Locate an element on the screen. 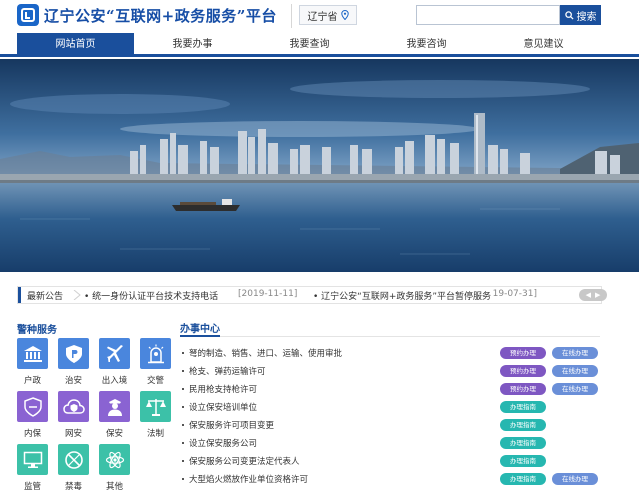 Image resolution: width=639 pixels, height=500 pixels. service-row: 枪支、弹药运输许可 预约办理 在线办理 is located at coordinates (392, 371).